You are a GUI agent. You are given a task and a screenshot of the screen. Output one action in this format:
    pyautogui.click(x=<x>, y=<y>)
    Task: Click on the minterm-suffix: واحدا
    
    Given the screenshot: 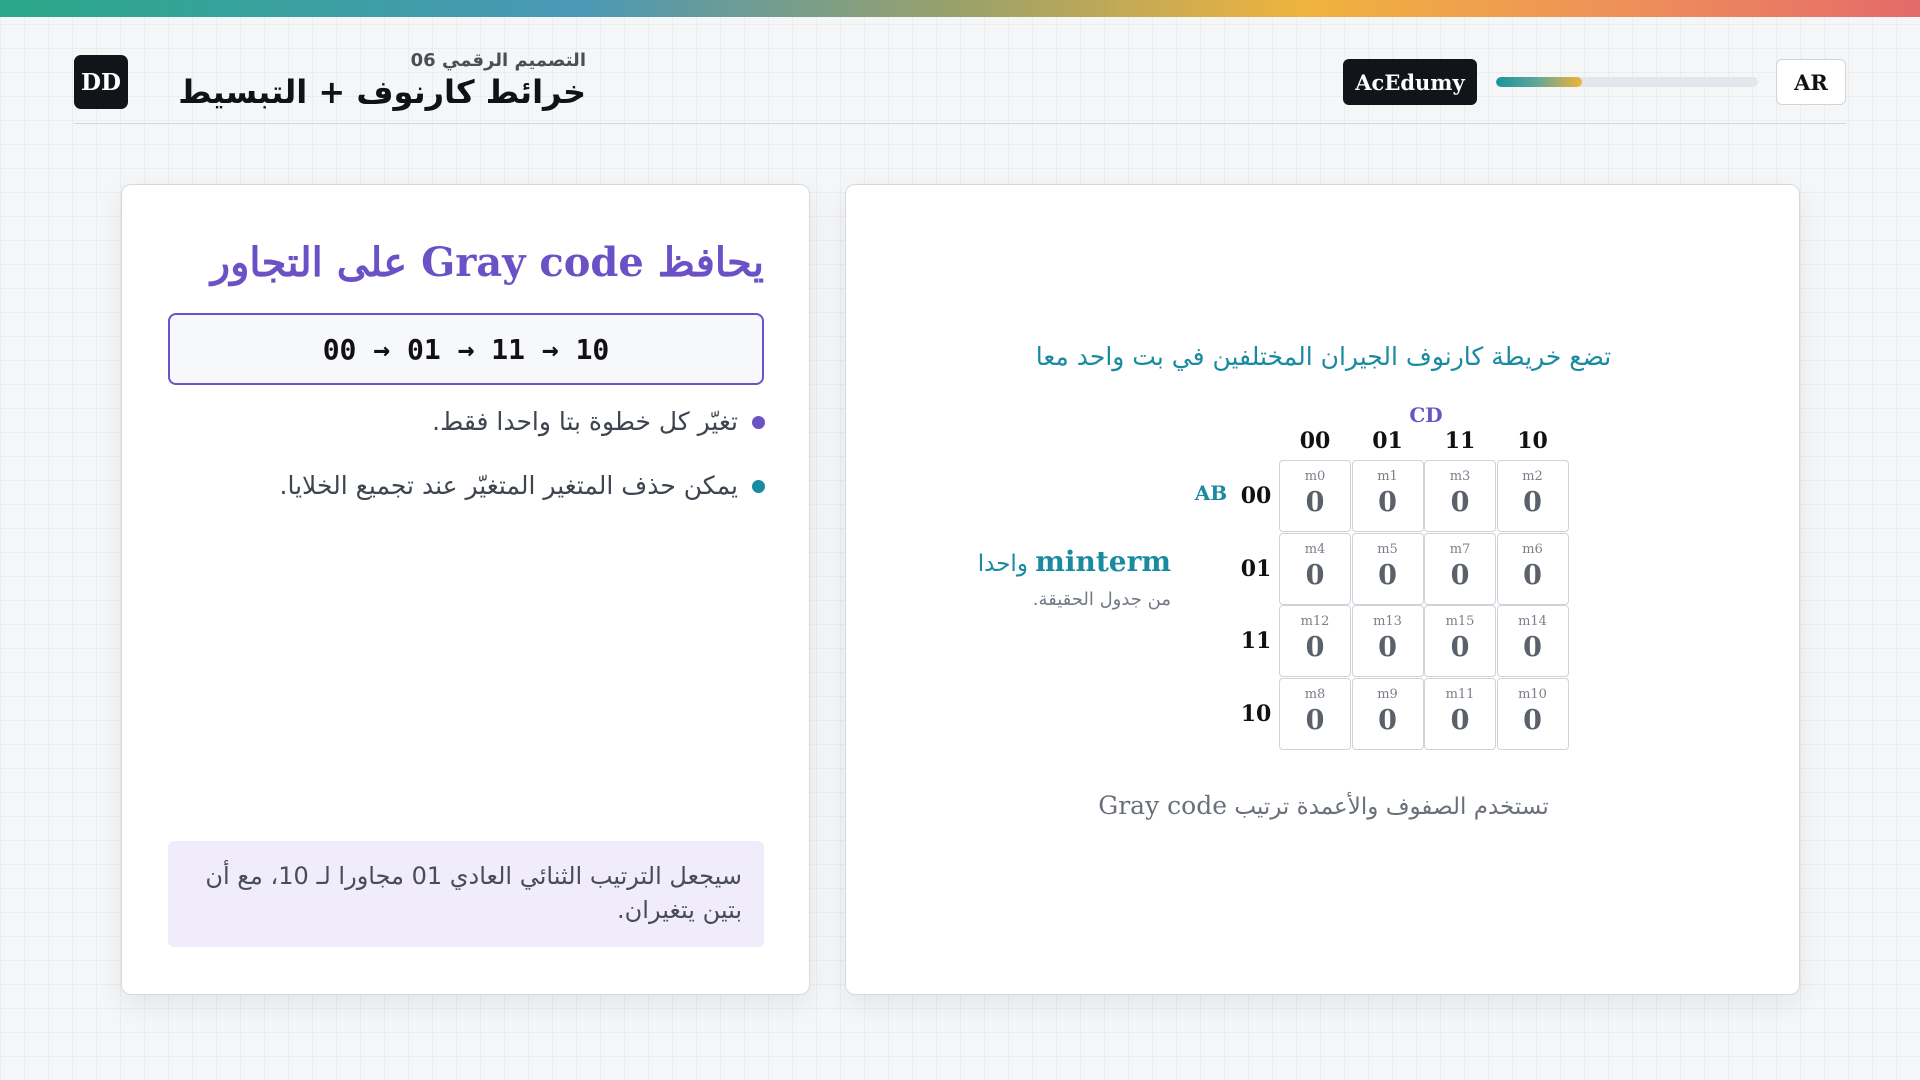 What is the action you would take?
    pyautogui.click(x=1002, y=564)
    